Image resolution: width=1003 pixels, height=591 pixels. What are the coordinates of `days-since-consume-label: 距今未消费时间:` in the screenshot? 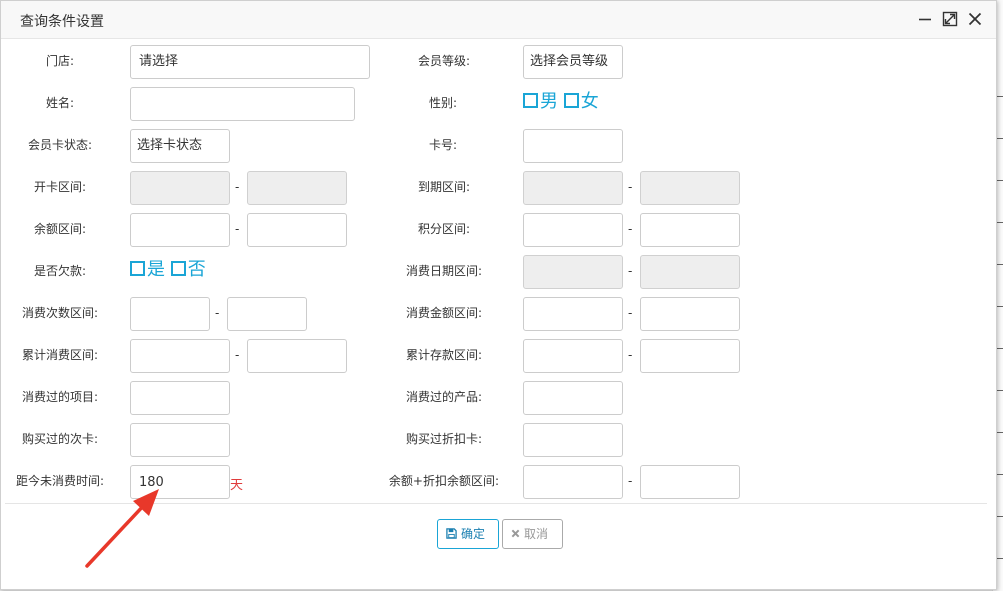 It's located at (59, 481).